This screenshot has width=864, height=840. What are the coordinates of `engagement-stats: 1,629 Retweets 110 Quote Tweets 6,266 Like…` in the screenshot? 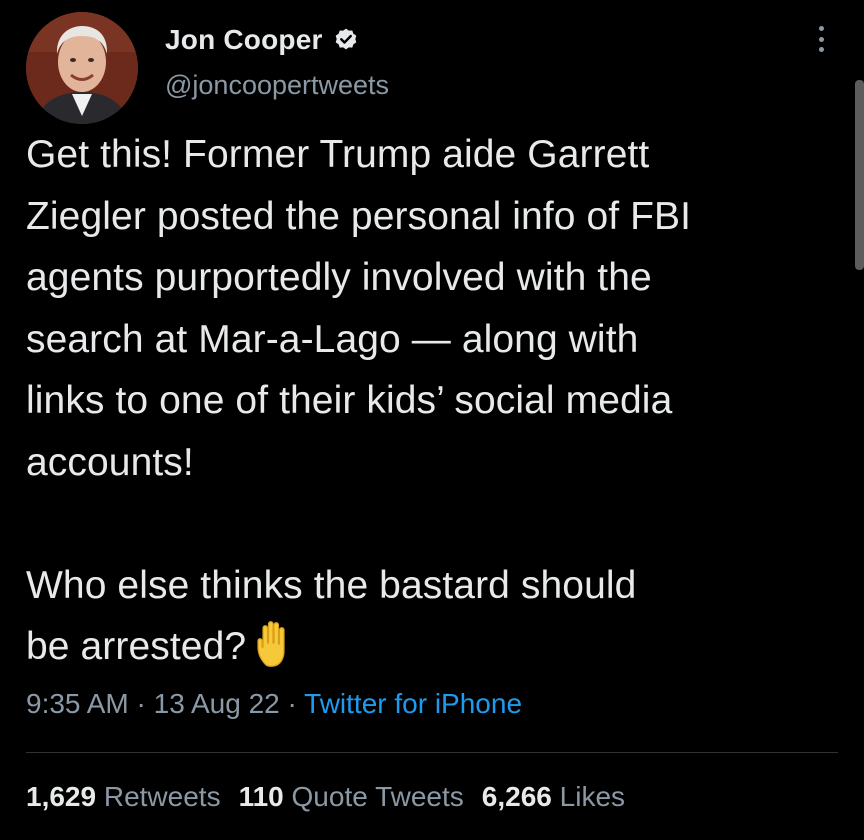 It's located at (334, 797).